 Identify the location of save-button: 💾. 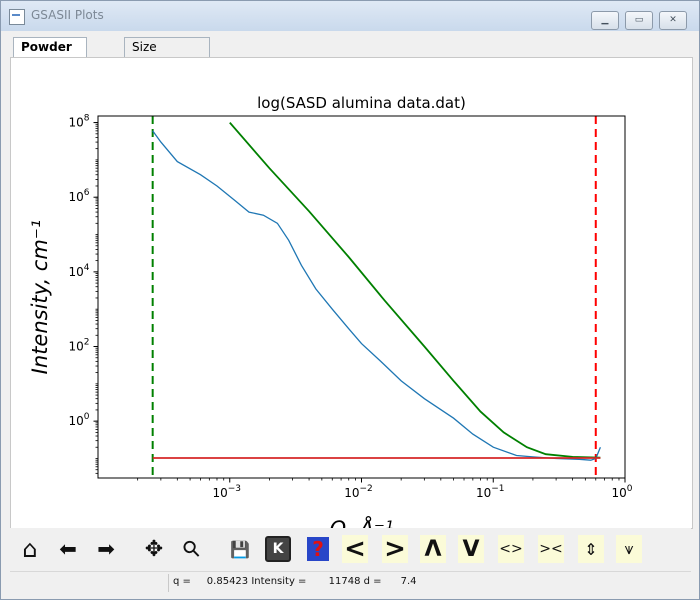
(240, 549).